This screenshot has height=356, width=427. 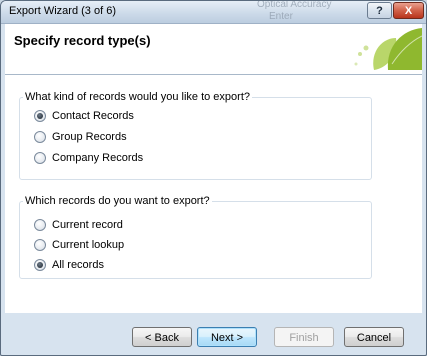 I want to click on radio-current-record: Current record, so click(x=78, y=225).